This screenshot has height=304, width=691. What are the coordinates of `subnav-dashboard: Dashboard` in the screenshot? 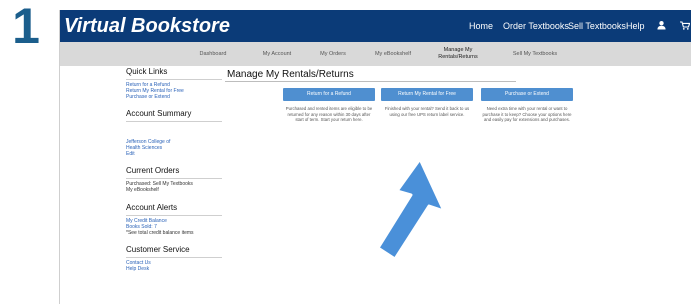 It's located at (213, 54).